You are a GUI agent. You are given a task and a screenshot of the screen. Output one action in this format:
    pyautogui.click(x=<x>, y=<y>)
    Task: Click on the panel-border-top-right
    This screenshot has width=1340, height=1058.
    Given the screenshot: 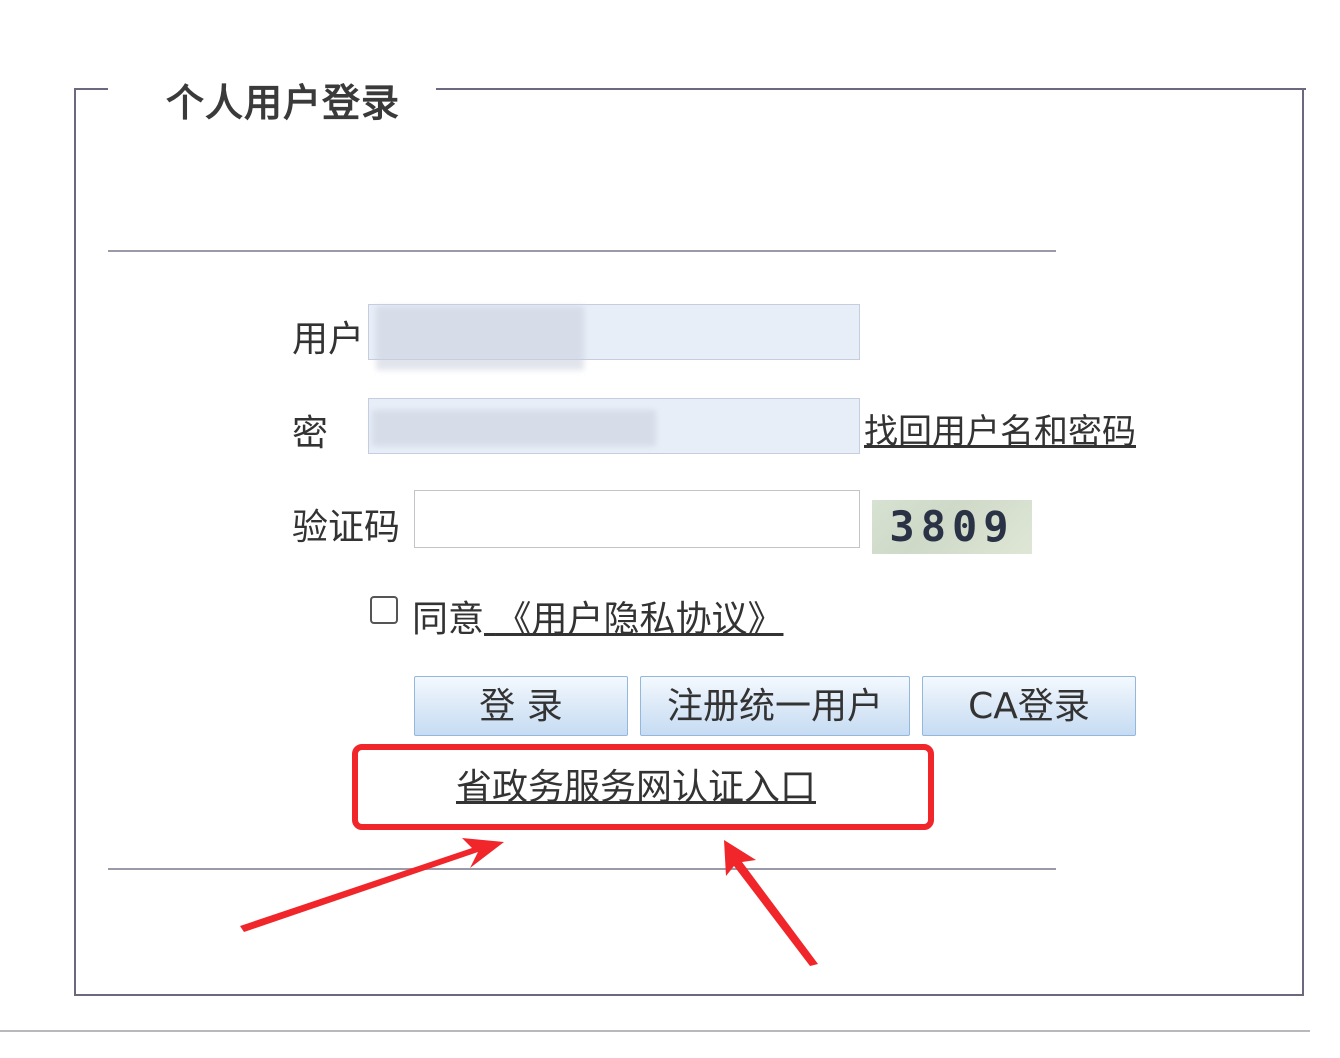 What is the action you would take?
    pyautogui.click(x=871, y=89)
    